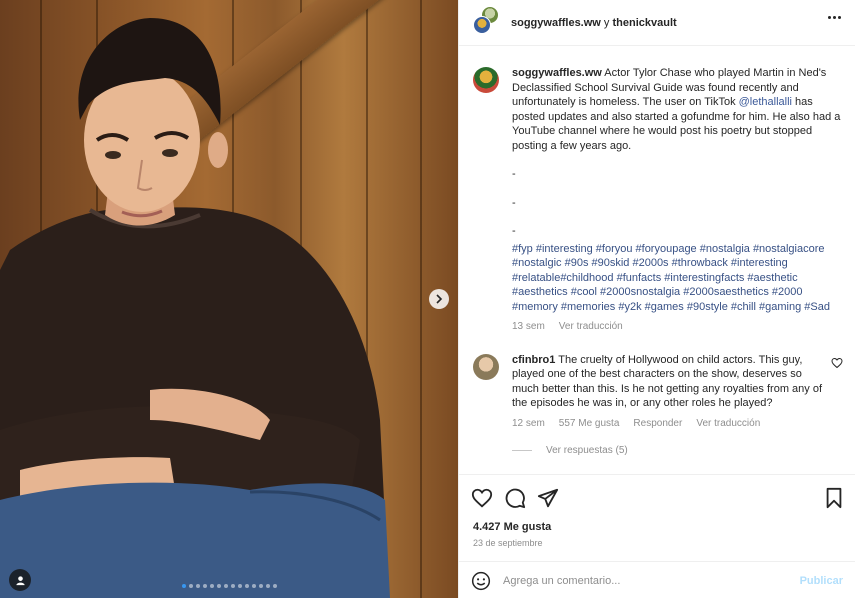 The width and height of the screenshot is (855, 598). I want to click on comment-icon, so click(515, 498).